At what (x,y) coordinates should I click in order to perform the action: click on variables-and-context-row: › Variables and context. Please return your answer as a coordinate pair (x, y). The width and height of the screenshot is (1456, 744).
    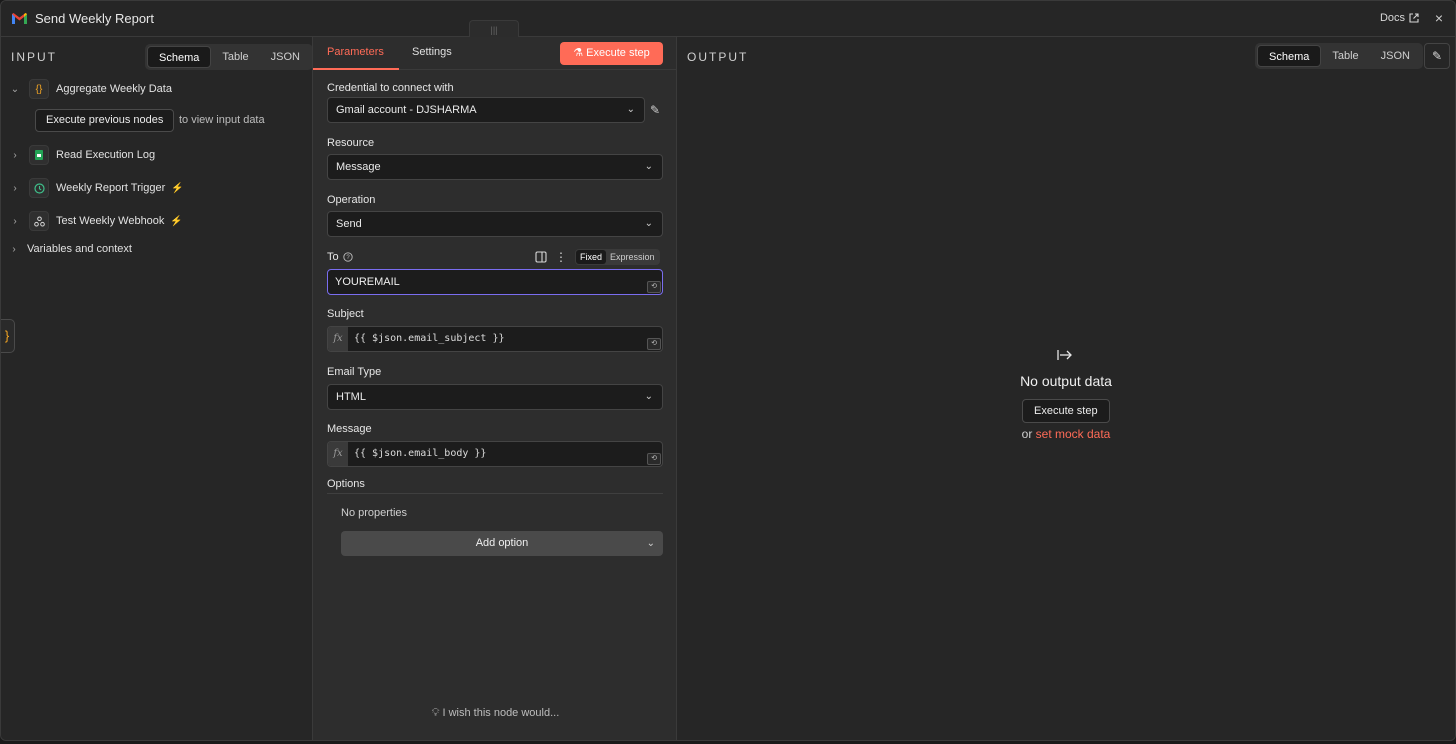
    Looking at the image, I should click on (66, 249).